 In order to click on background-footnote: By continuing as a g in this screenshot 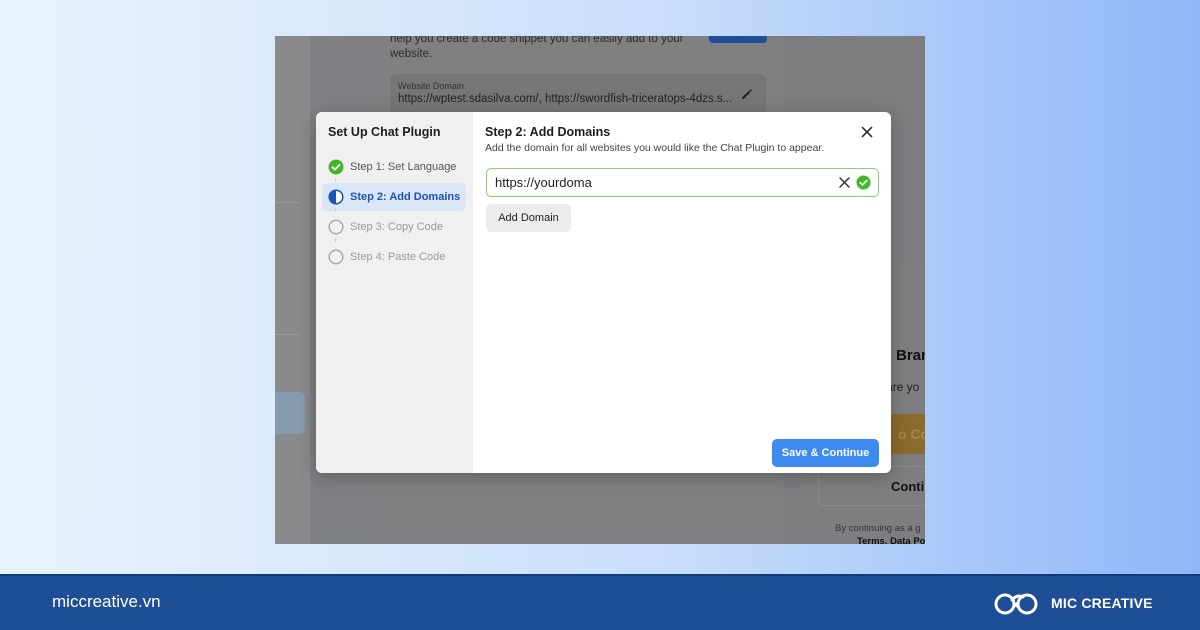, I will do `click(878, 528)`.